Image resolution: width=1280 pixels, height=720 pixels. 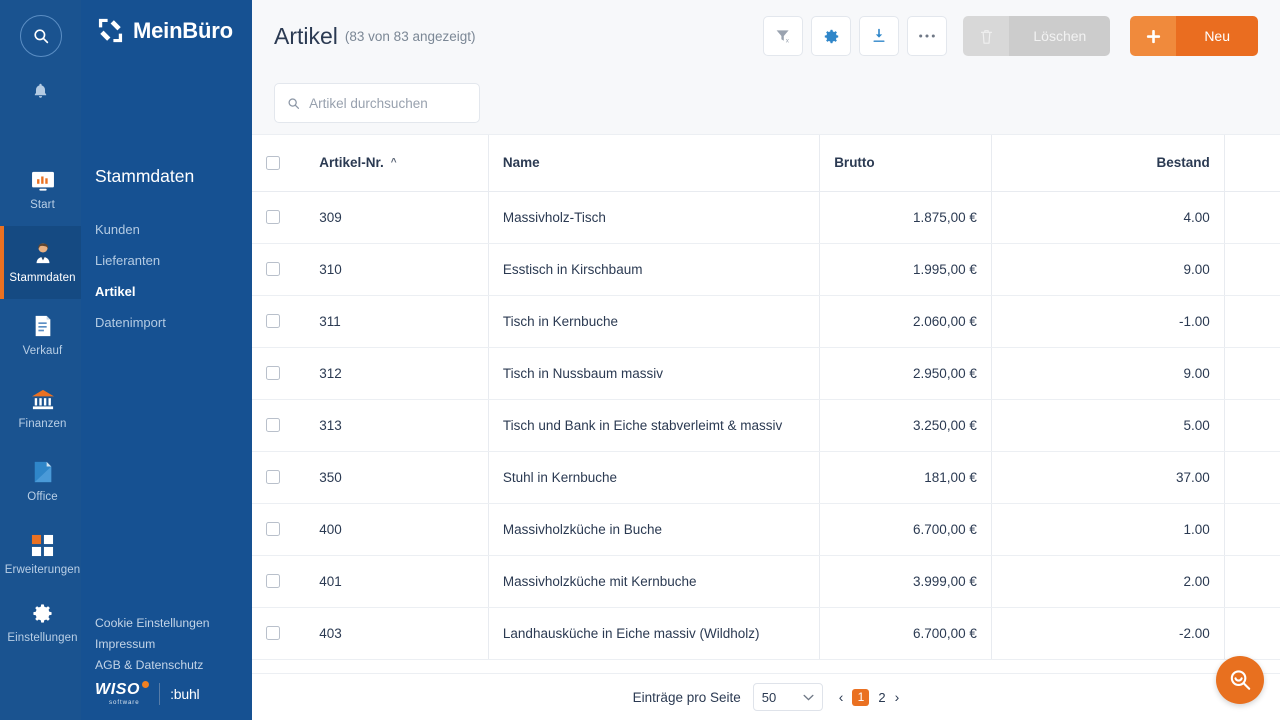 I want to click on table-row: 311 Tisch in Kernbuche 2.060,00 € -1.00, so click(x=766, y=321).